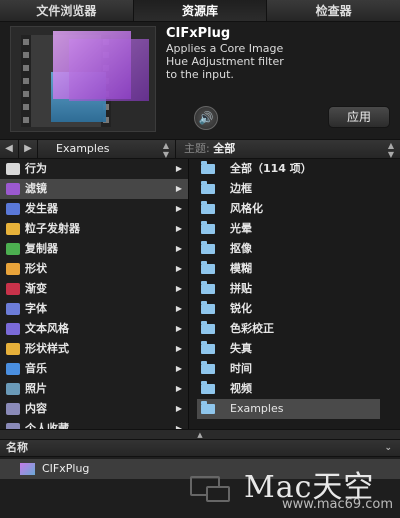  Describe the element at coordinates (359, 117) in the screenshot. I see `apply-button: 应用` at that location.